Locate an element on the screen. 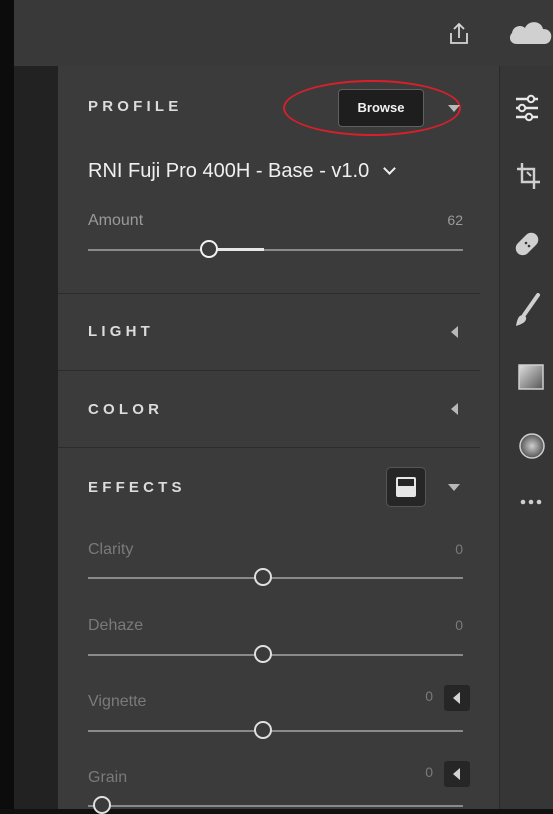  grain-value: 0 is located at coordinates (429, 772).